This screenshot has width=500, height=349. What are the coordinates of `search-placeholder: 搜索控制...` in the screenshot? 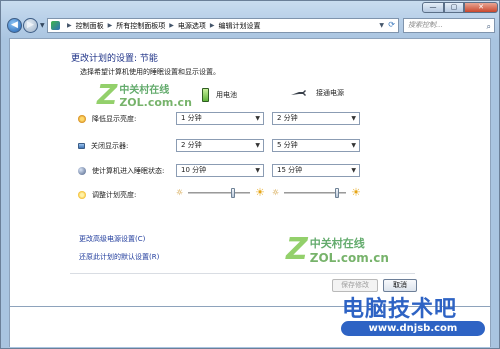 It's located at (425, 25).